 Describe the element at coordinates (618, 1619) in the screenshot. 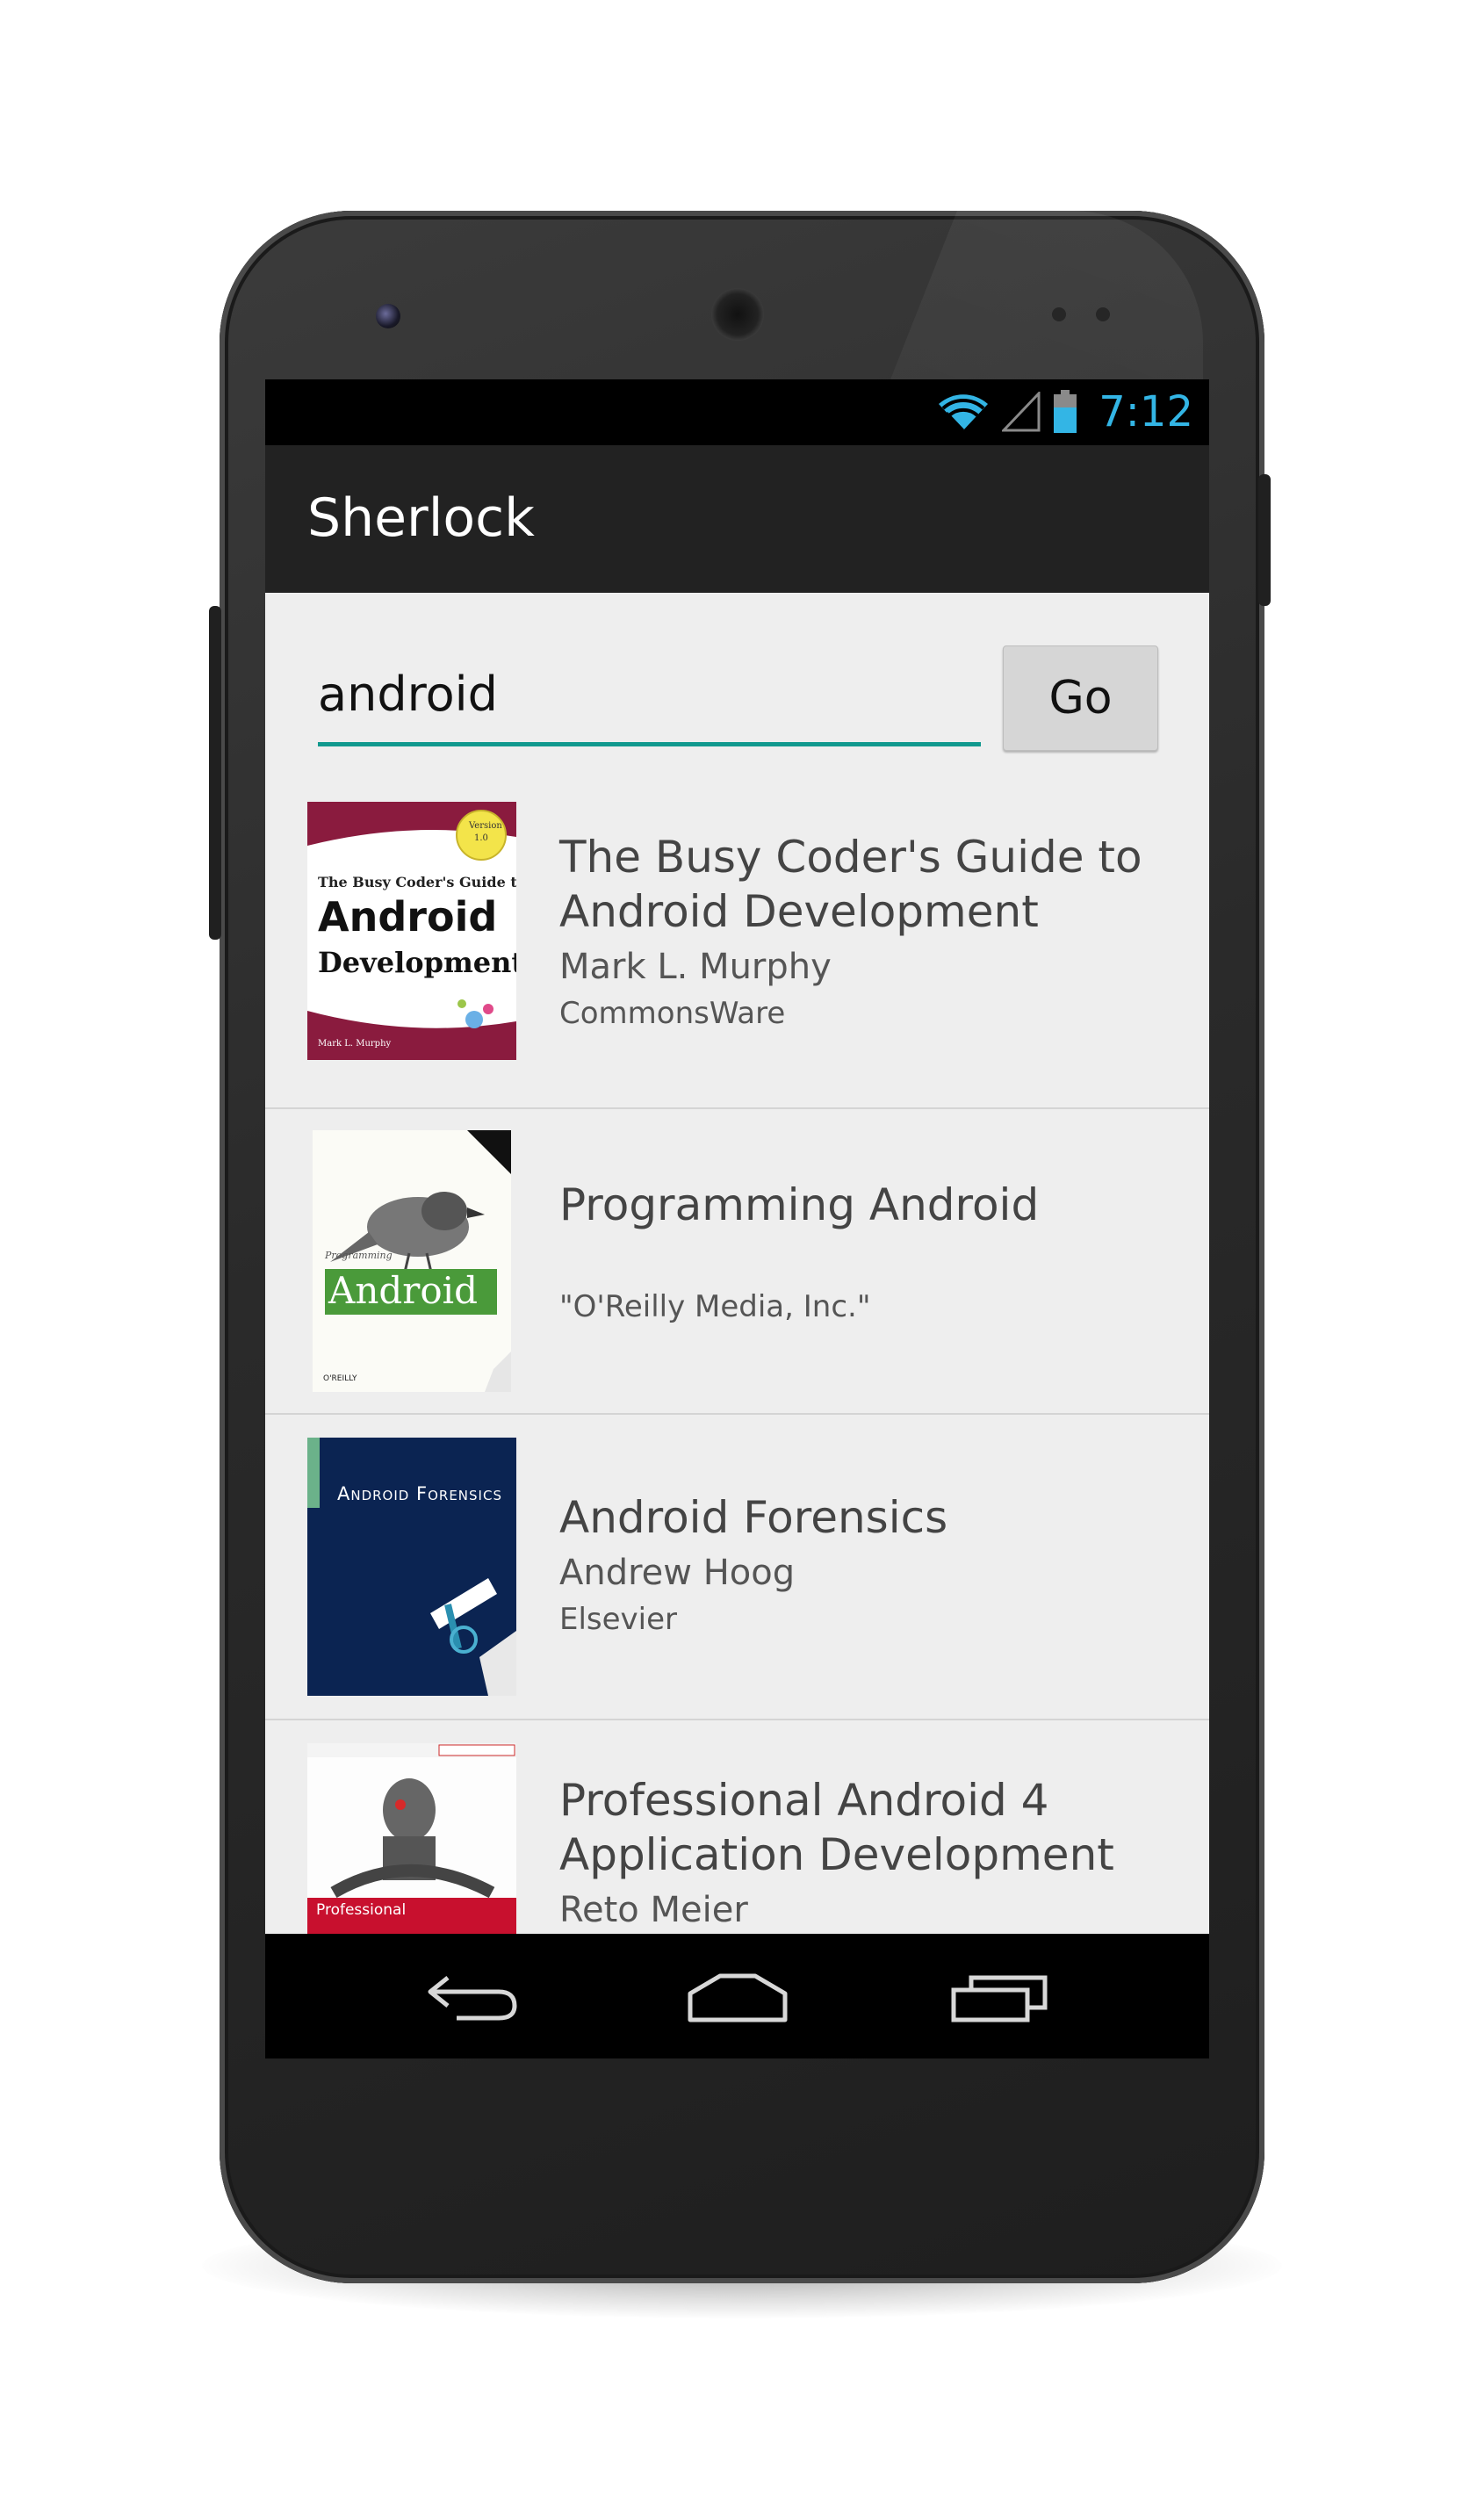

I see `book-publisher: Elsevier` at that location.